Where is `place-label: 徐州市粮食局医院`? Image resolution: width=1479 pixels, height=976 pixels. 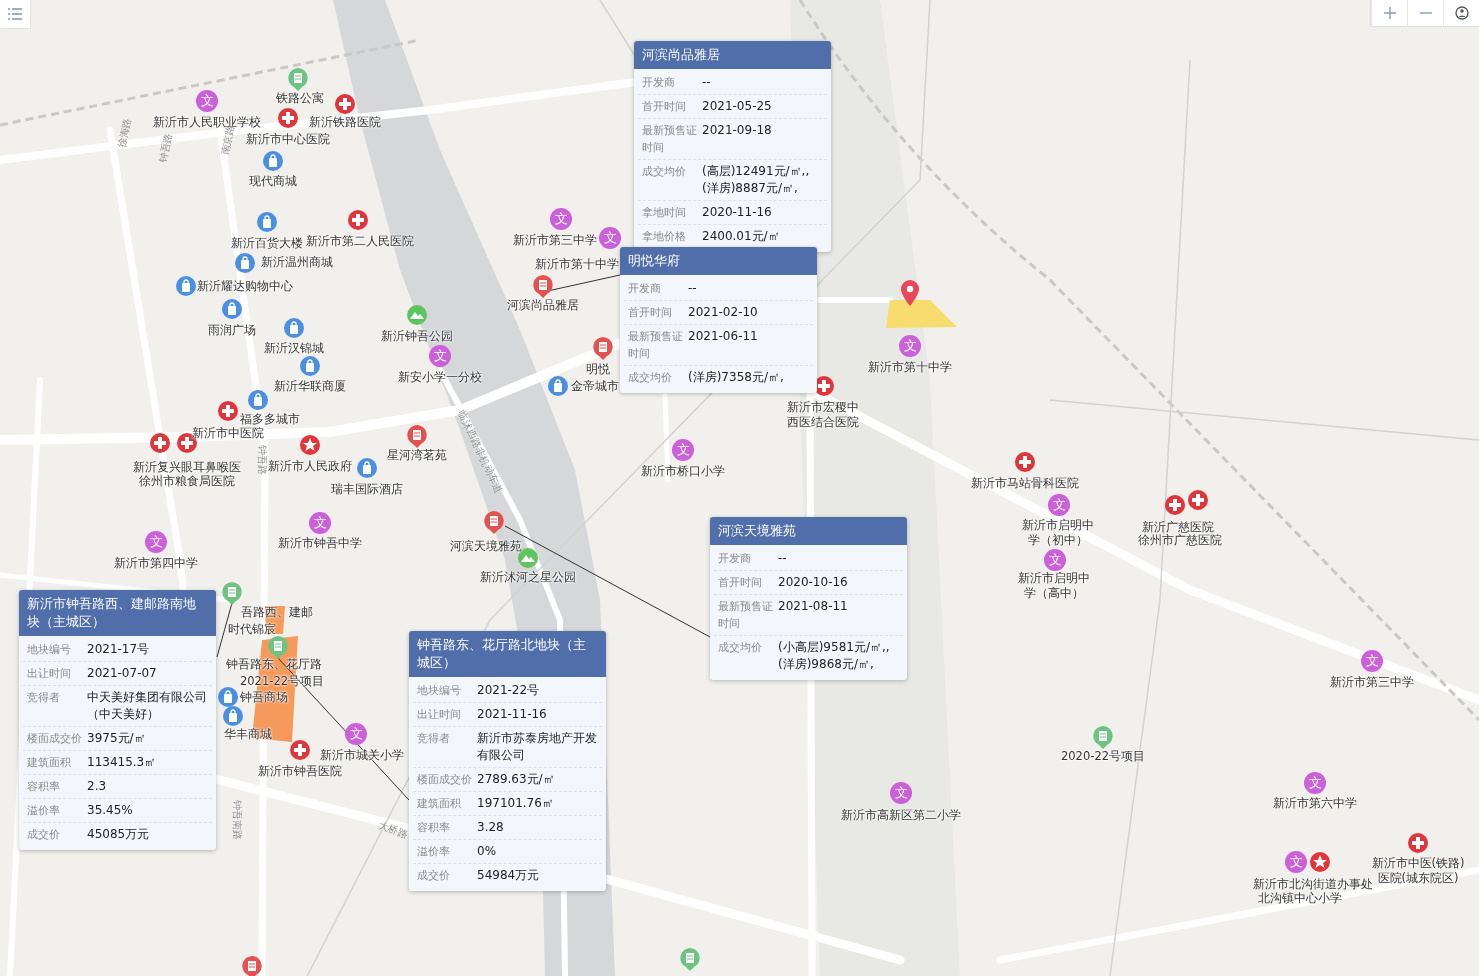
place-label: 徐州市粮食局医院 is located at coordinates (187, 481).